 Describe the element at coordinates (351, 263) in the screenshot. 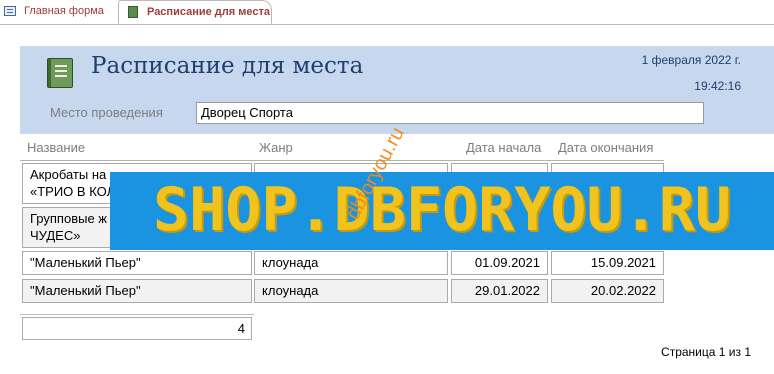

I see `table-row-3-genre: клоунада` at that location.